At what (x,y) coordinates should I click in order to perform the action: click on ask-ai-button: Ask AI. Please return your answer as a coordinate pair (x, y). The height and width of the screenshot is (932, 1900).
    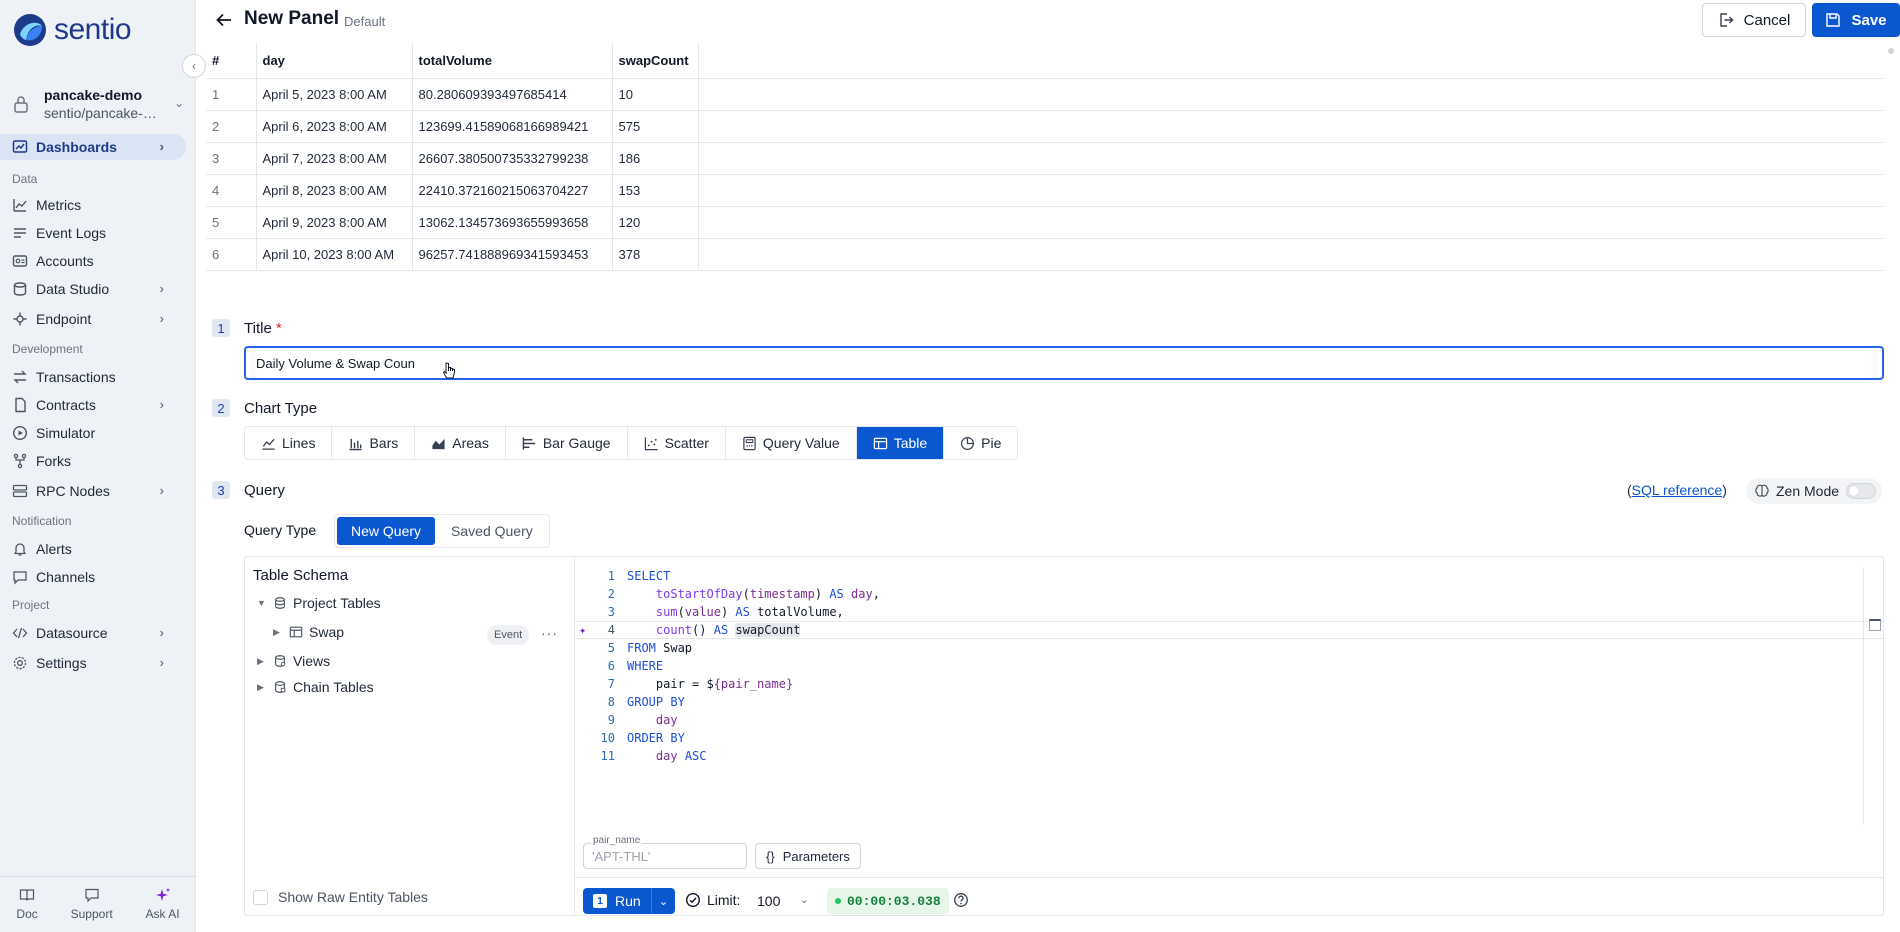
    Looking at the image, I should click on (163, 909).